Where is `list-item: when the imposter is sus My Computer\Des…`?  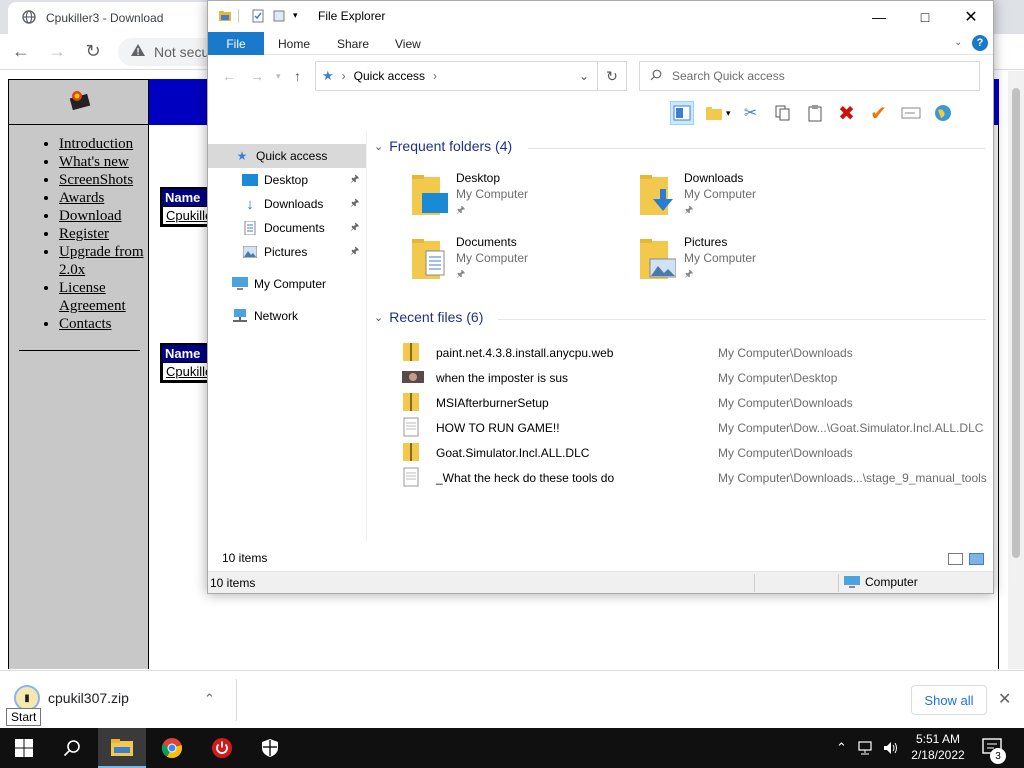 list-item: when the imposter is sus My Computer\Des… is located at coordinates (697, 377).